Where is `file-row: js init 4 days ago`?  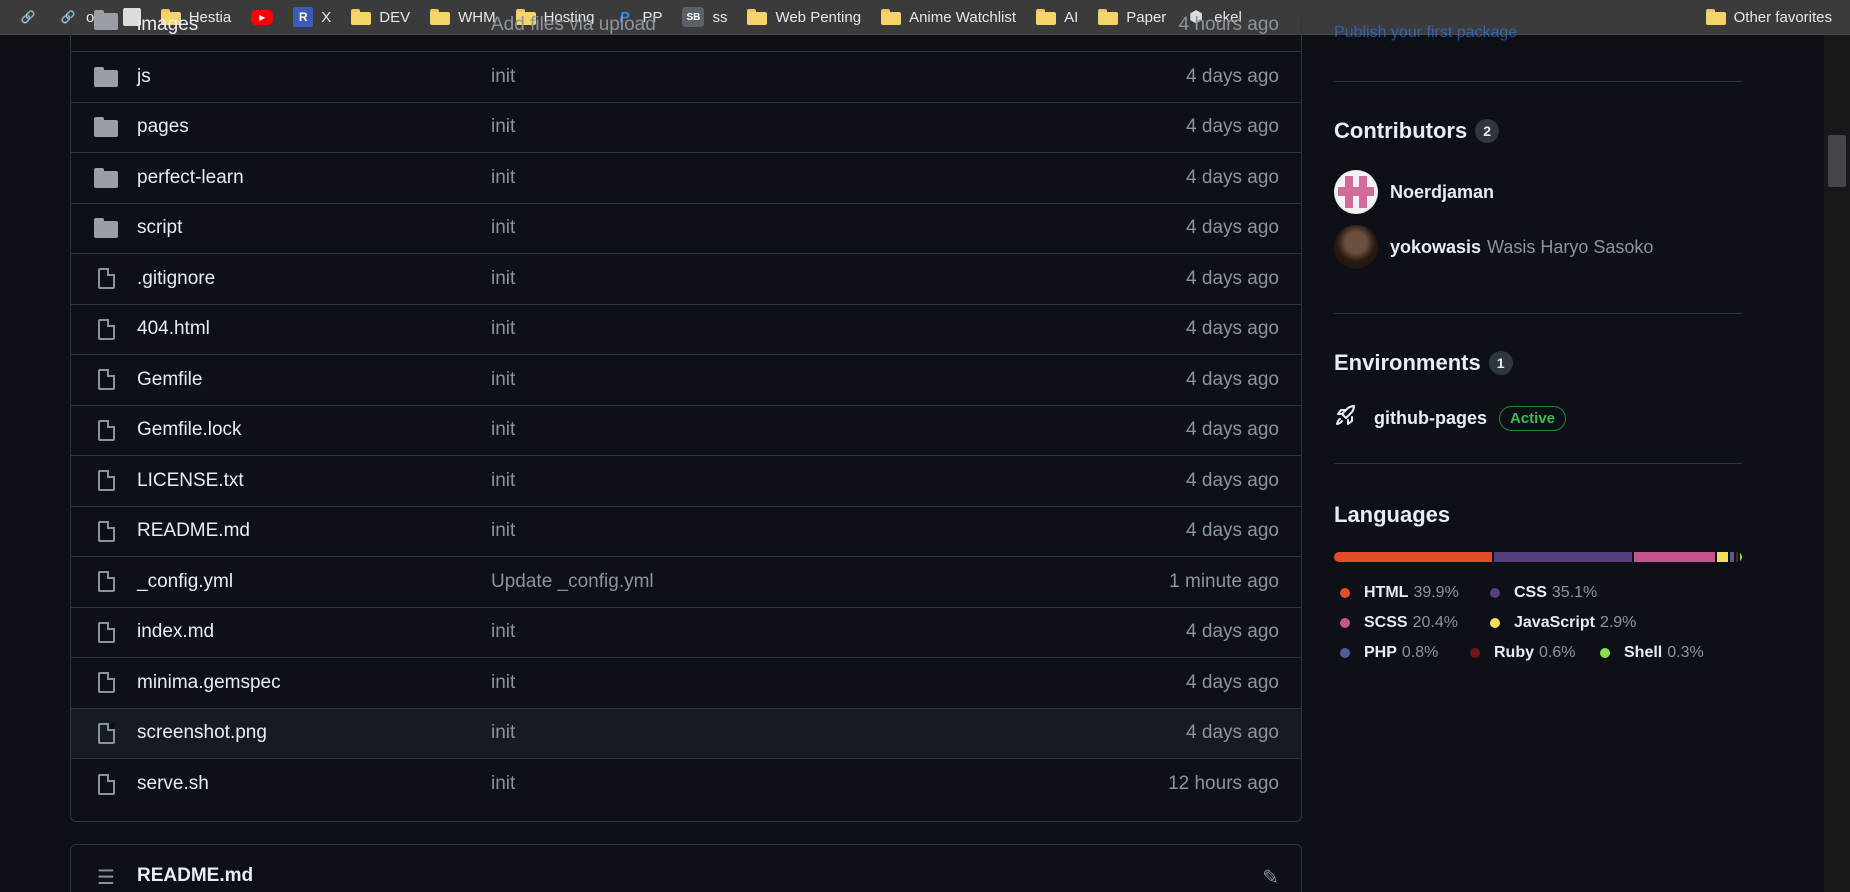 file-row: js init 4 days ago is located at coordinates (686, 77).